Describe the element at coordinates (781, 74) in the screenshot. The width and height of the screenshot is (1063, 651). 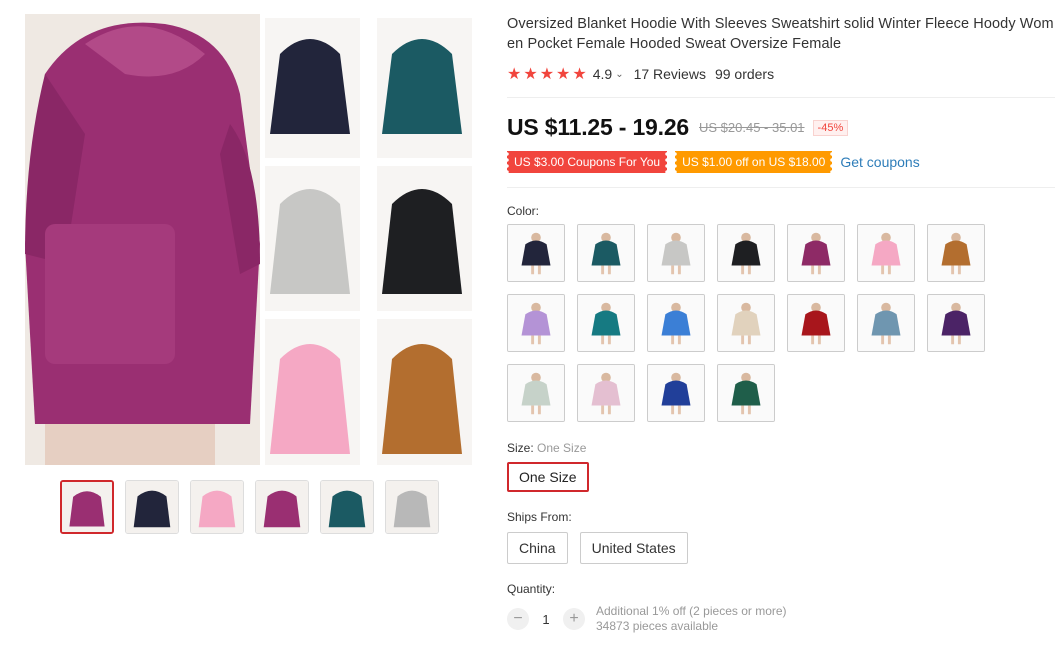
I see `rating-row: ★ ★ ★ ★ ★ 4.9 ⌄ 17 Reviews 99 orders` at that location.